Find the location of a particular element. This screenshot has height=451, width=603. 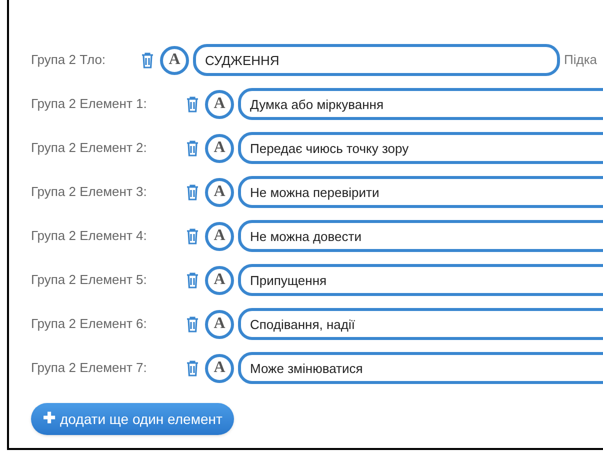

text-field: Думка або міркування is located at coordinates (420, 104).